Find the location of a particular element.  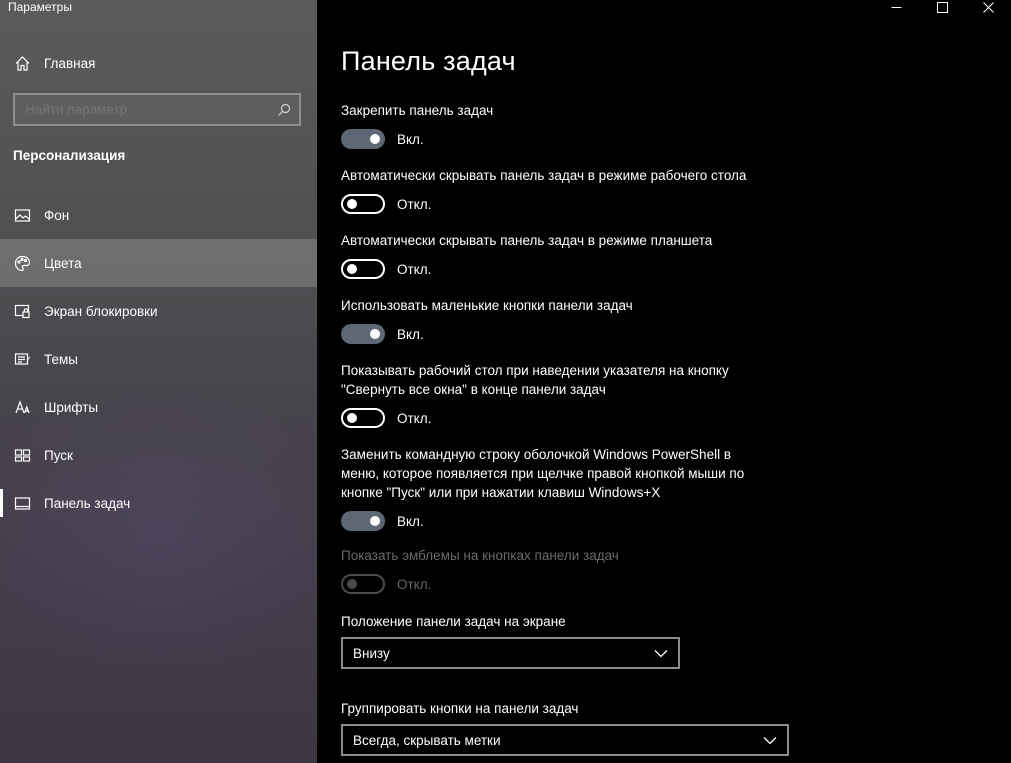

sidebar-item-label: Фон is located at coordinates (57, 215).